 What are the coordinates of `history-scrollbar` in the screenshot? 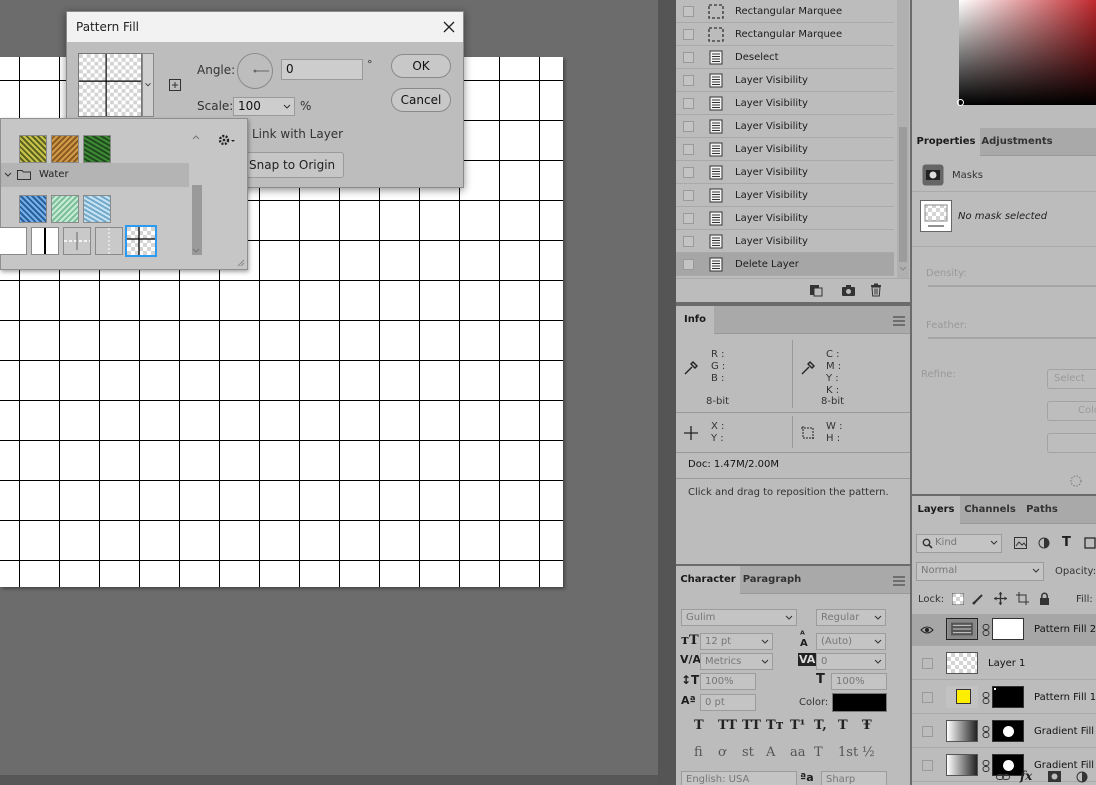 It's located at (903, 139).